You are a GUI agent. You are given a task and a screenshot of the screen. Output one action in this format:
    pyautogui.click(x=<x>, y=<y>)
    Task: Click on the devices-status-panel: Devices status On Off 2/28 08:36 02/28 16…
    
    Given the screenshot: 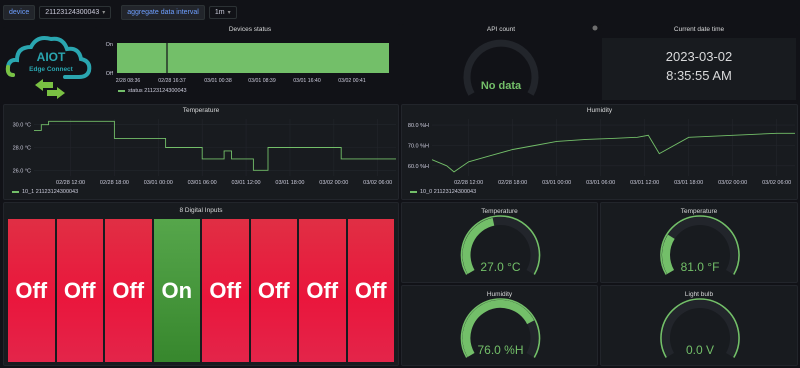 What is the action you would take?
    pyautogui.click(x=250, y=63)
    